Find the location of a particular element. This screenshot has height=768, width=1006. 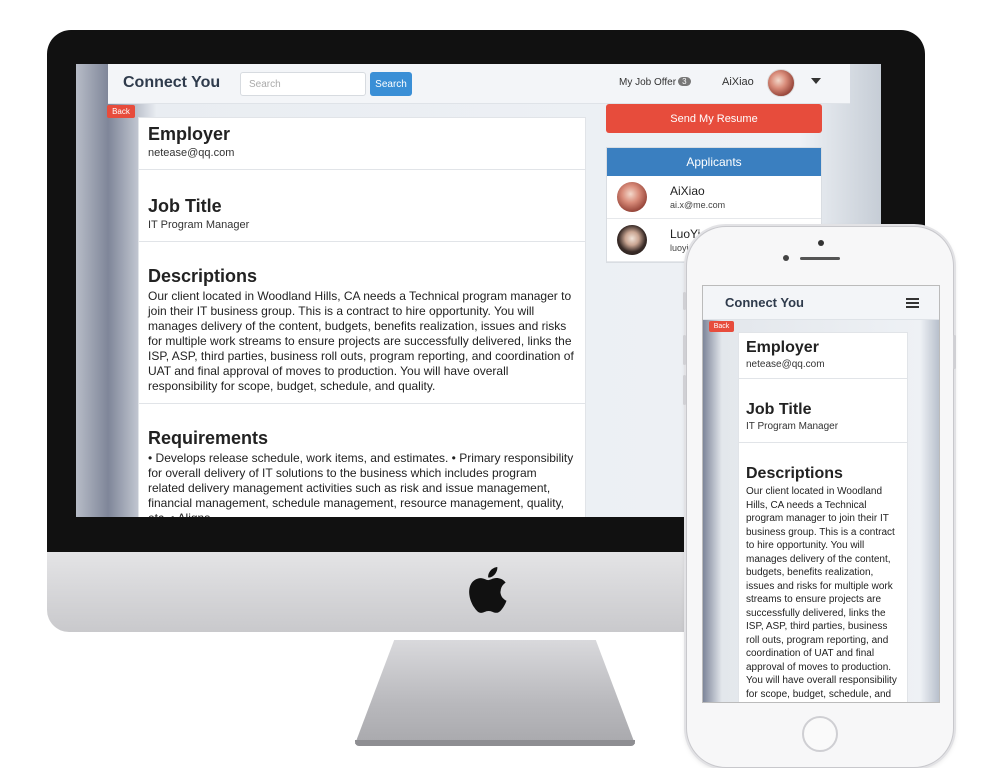

mobile-back-button: Back is located at coordinates (721, 326).